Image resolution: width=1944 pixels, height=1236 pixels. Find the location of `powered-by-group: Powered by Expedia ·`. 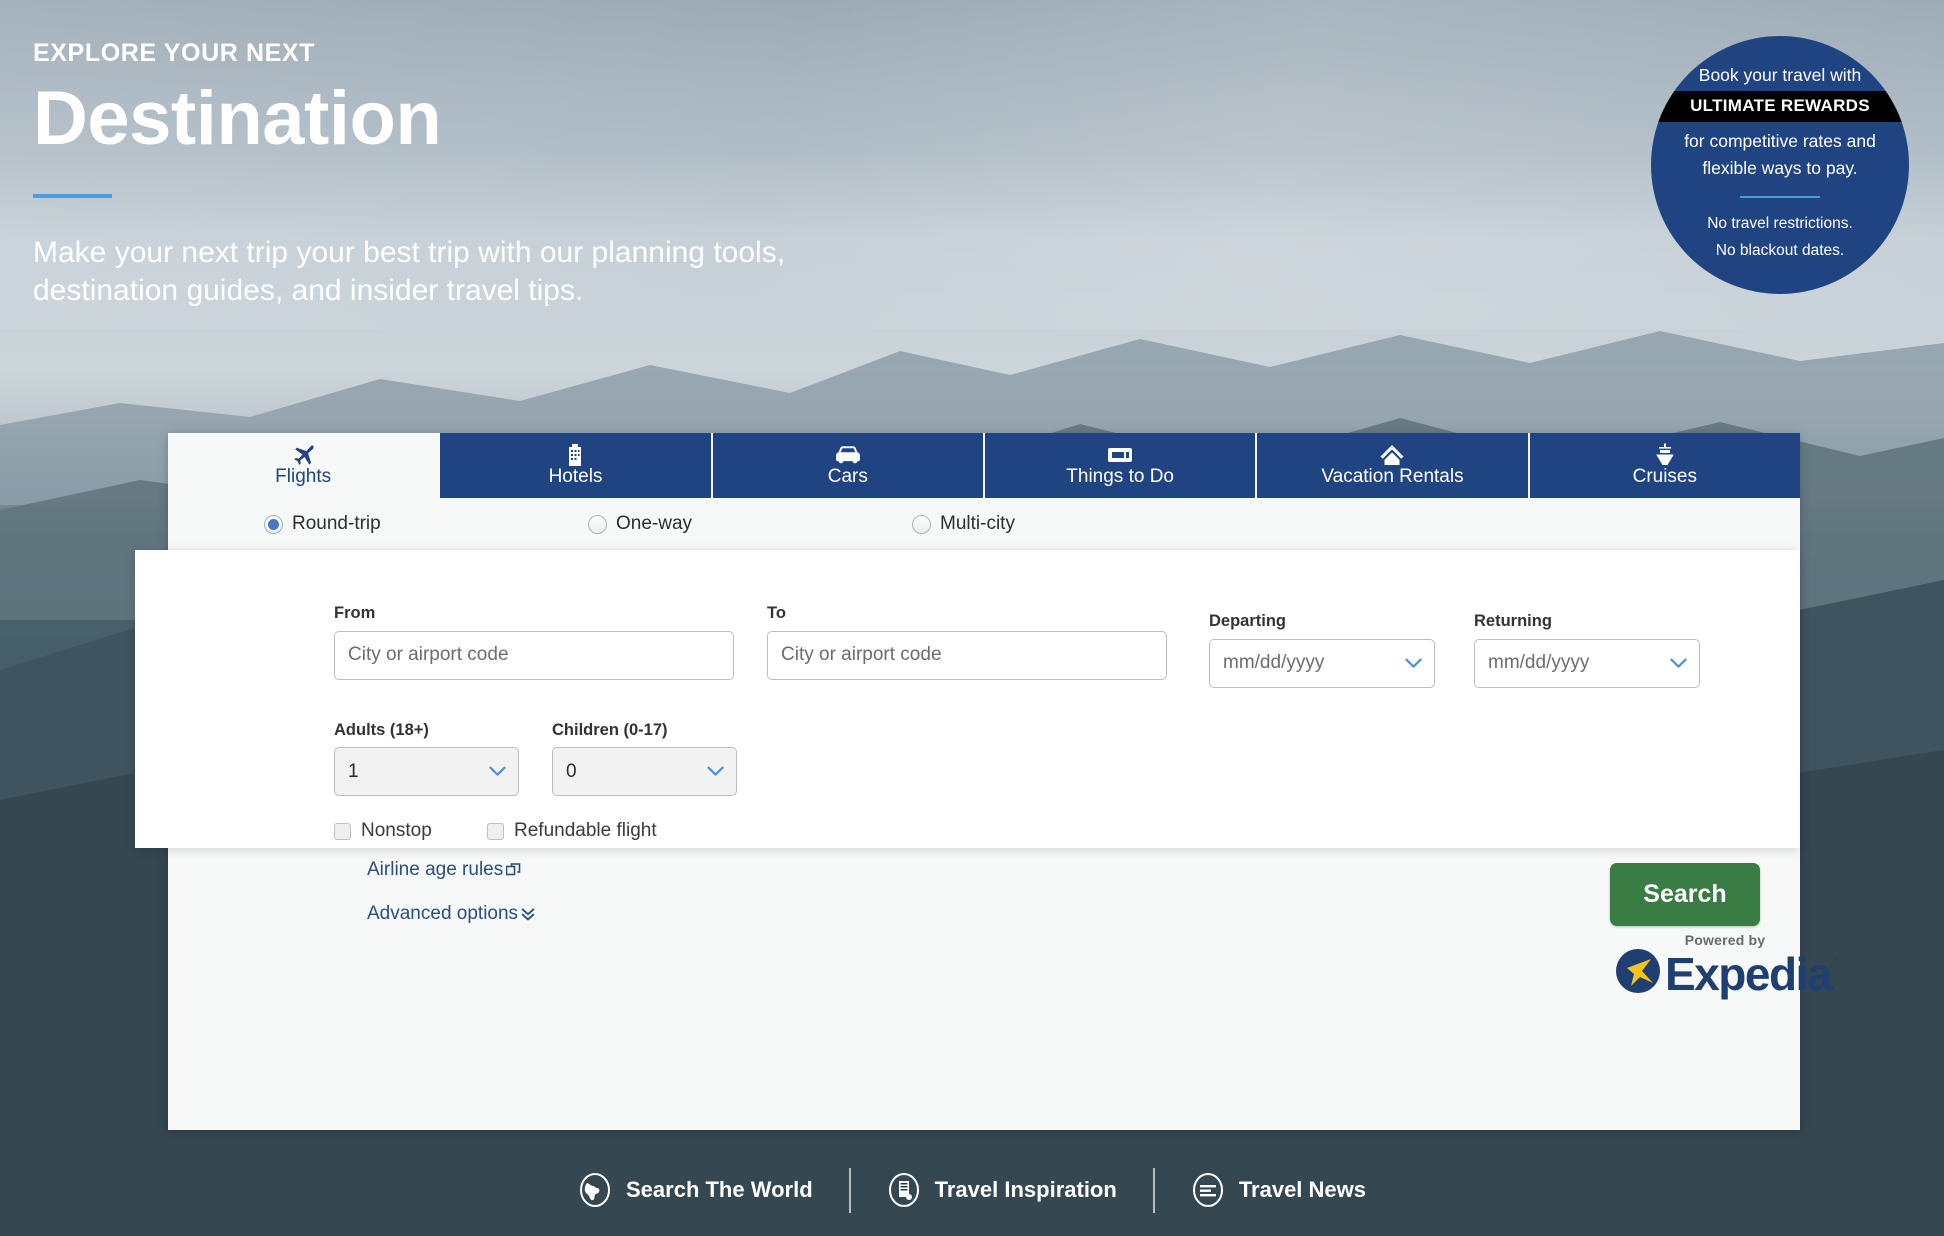

powered-by-group: Powered by Expedia · is located at coordinates (1723, 966).